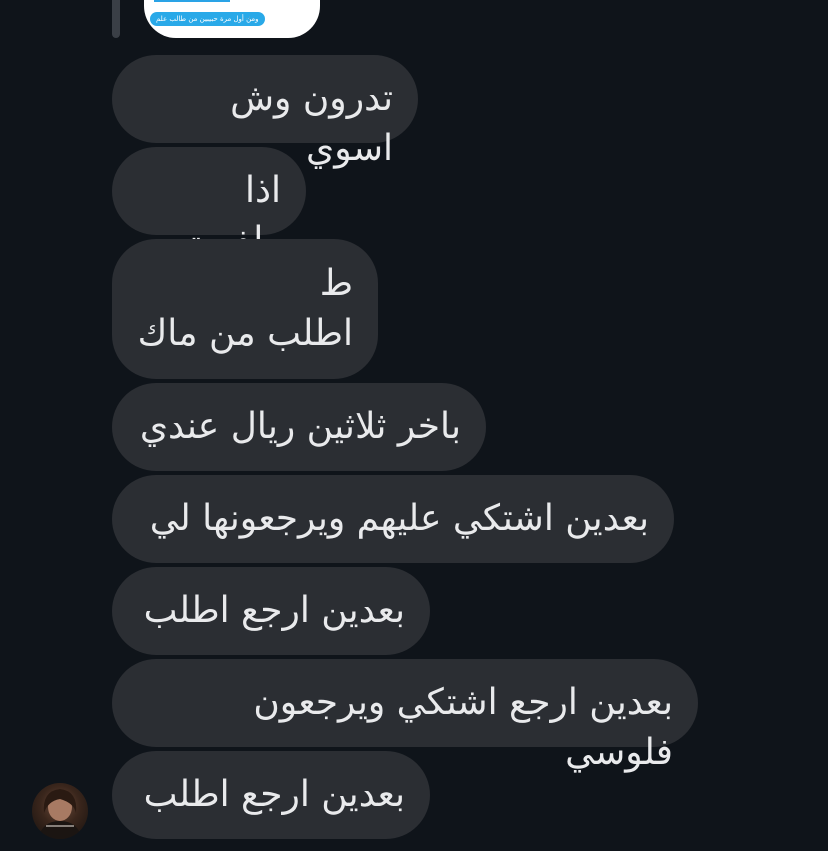 This screenshot has height=851, width=828. I want to click on sender-avatar, so click(60, 811).